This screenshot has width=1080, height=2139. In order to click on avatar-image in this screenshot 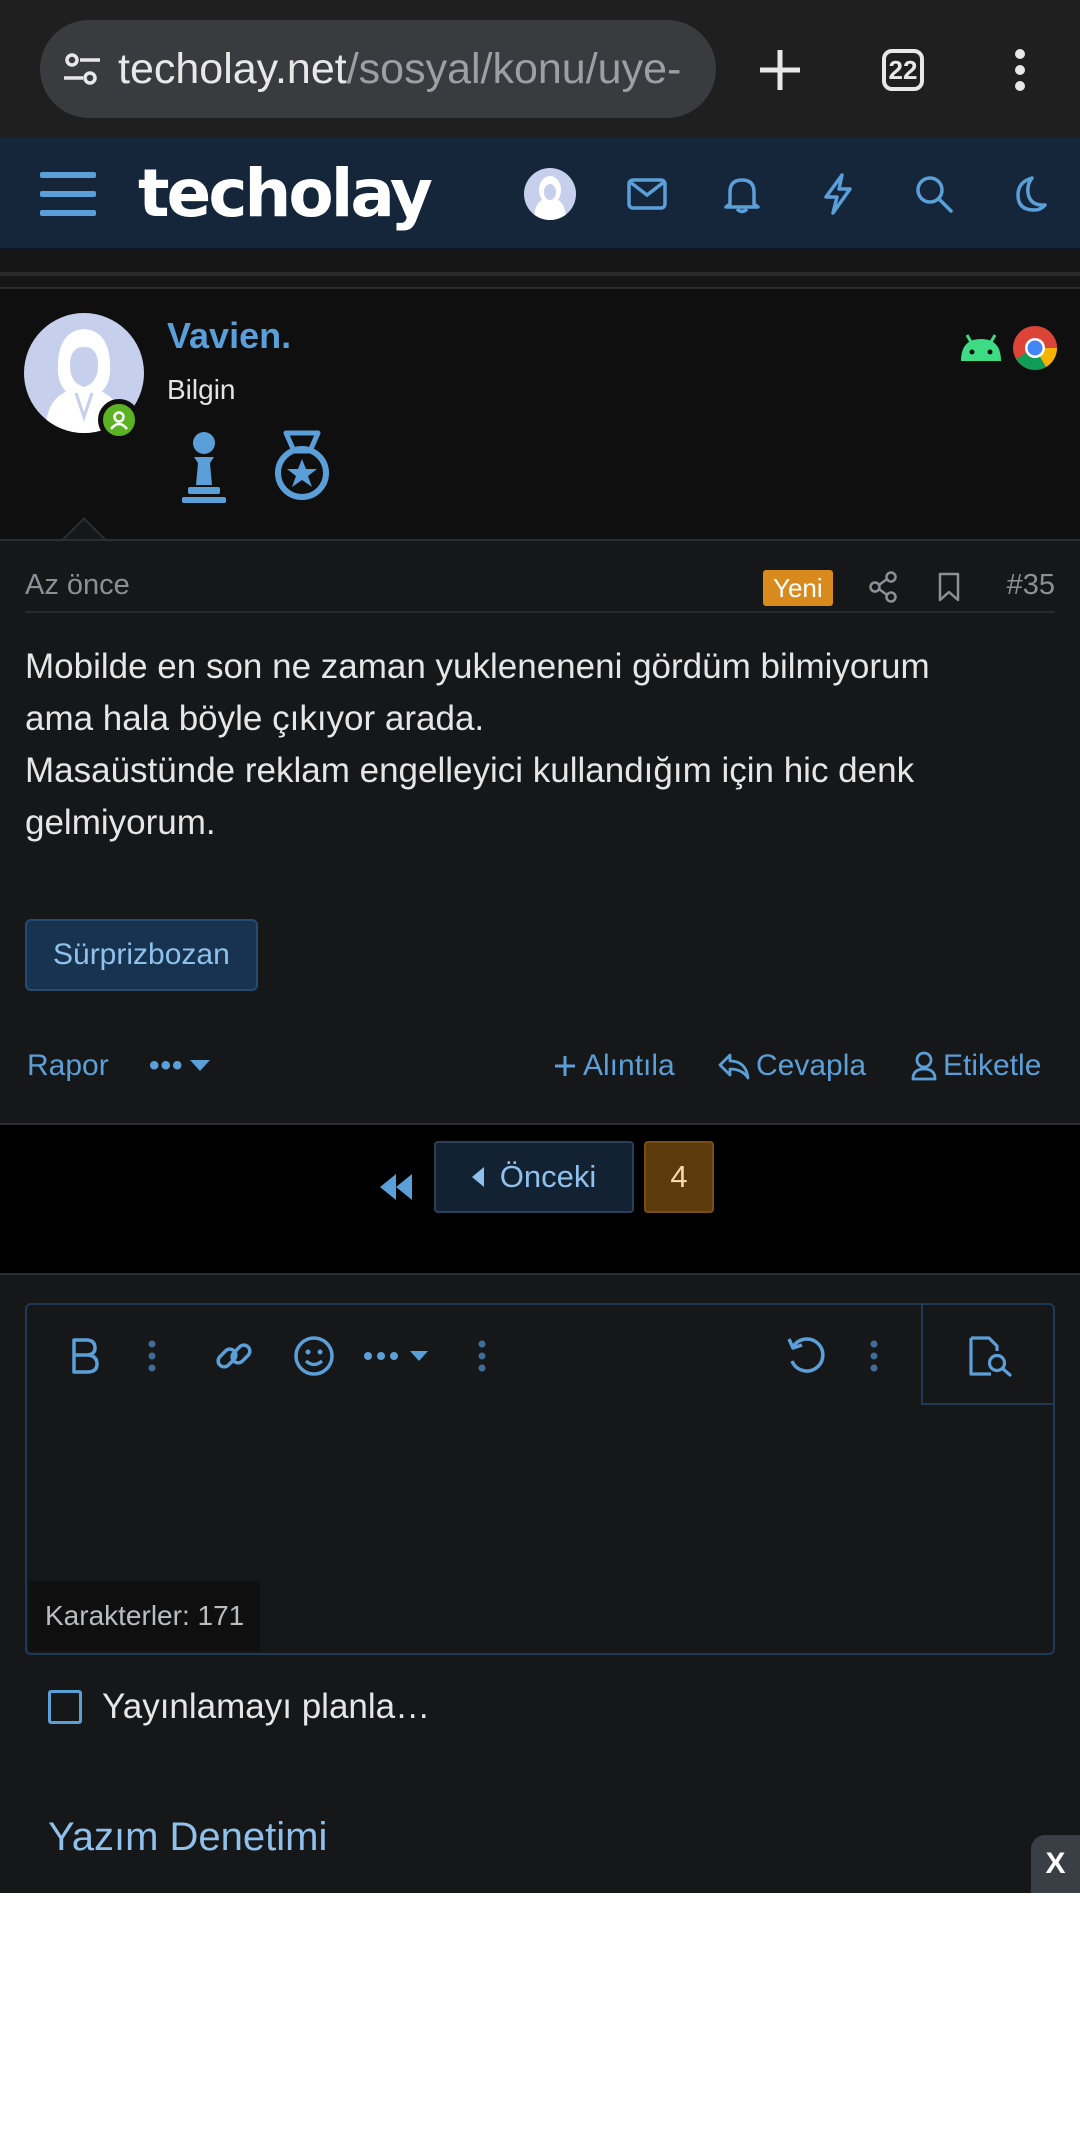, I will do `click(550, 198)`.